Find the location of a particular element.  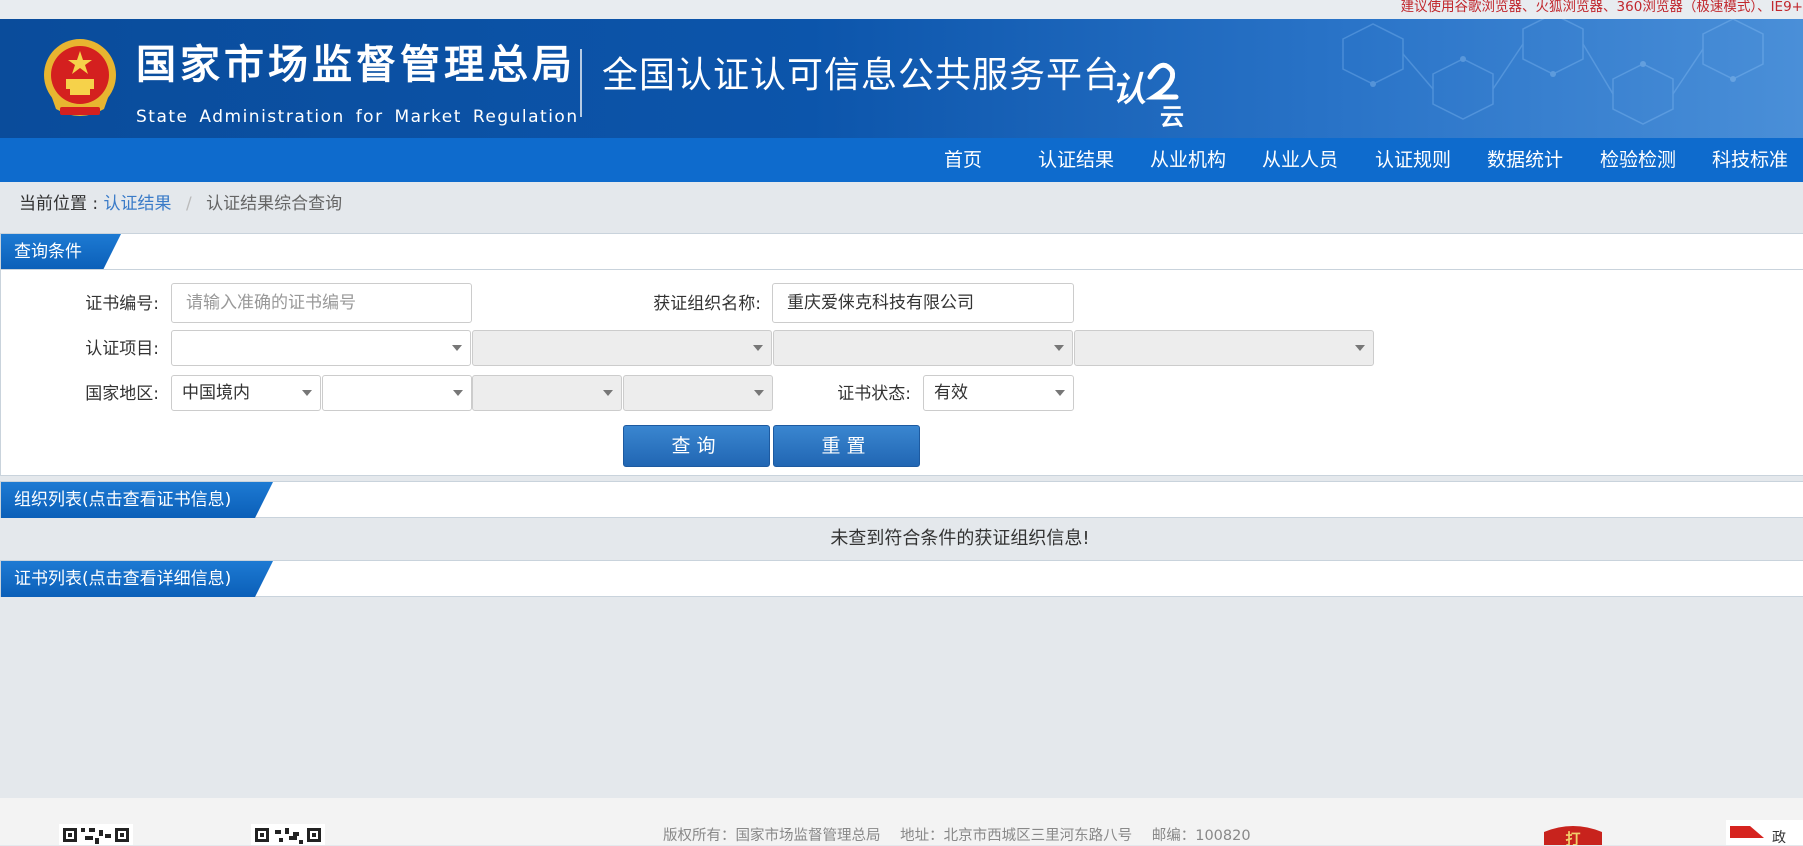

region-label: 国家地区: is located at coordinates (122, 394).